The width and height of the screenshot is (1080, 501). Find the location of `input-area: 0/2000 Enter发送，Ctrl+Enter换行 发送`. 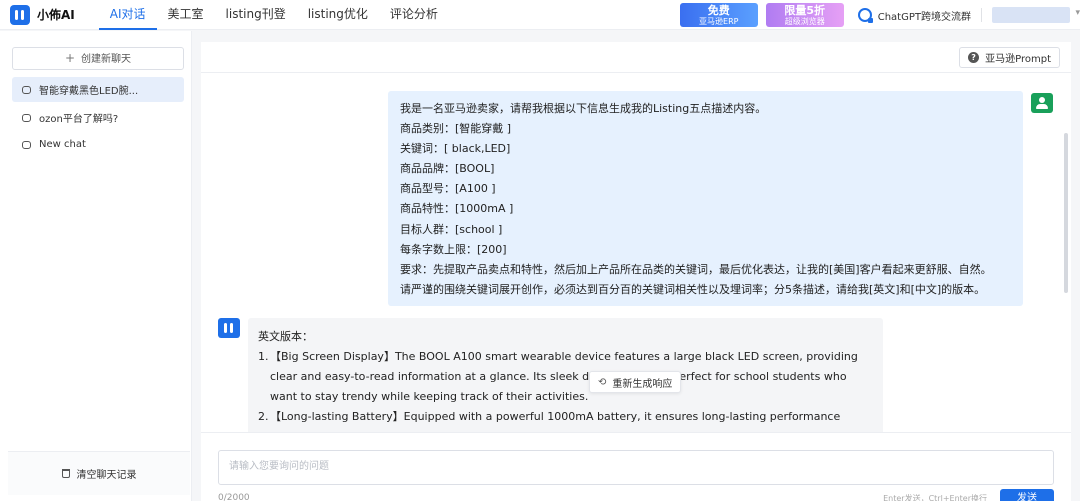

input-area: 0/2000 Enter发送，Ctrl+Enter换行 发送 is located at coordinates (636, 466).